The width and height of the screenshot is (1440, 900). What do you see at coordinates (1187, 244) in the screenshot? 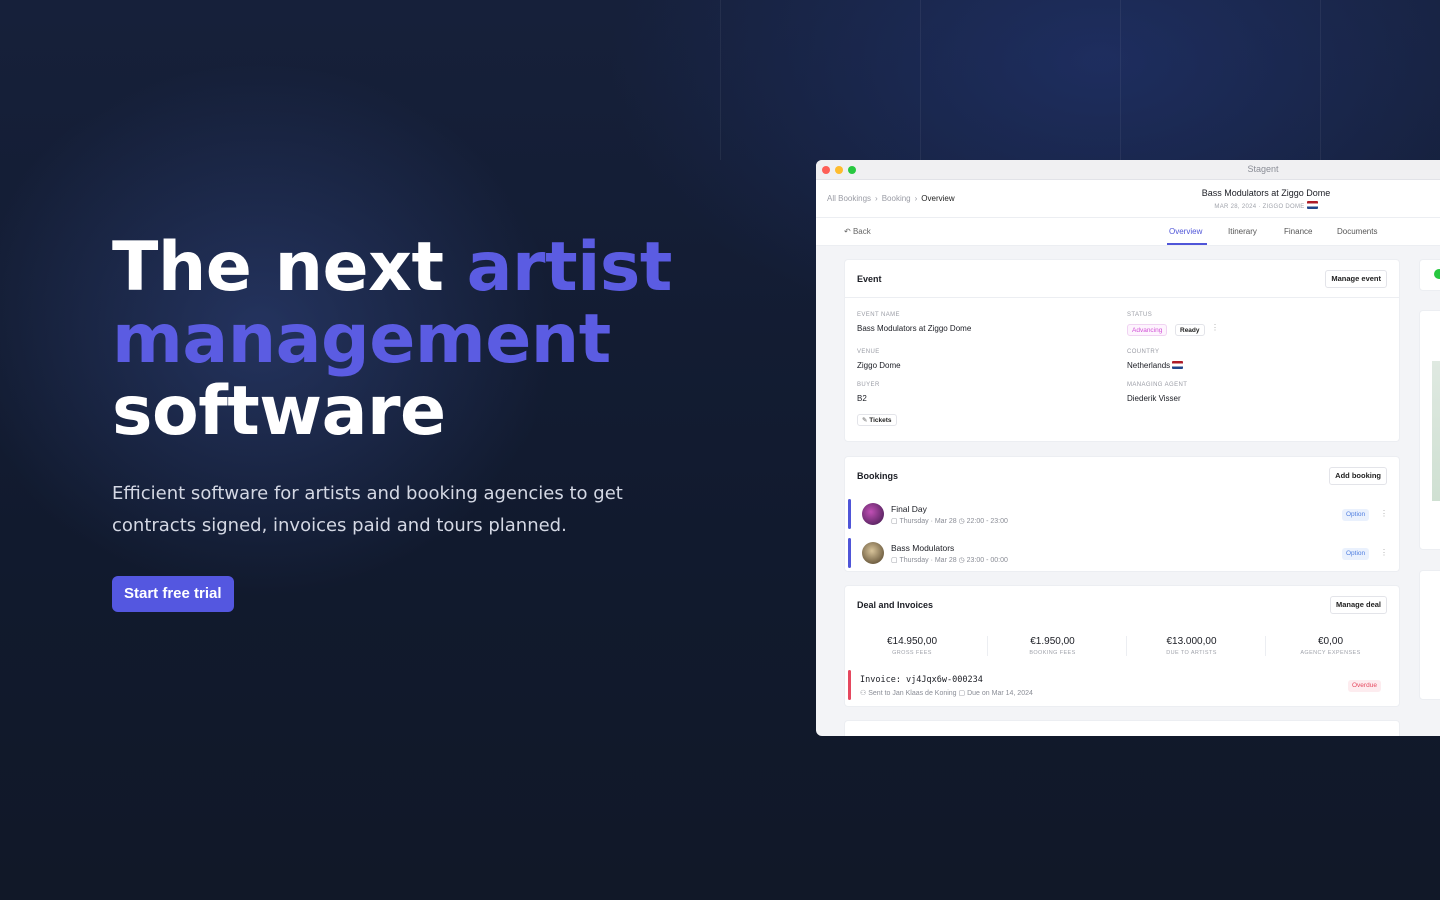
I see `active-tab-indicator` at bounding box center [1187, 244].